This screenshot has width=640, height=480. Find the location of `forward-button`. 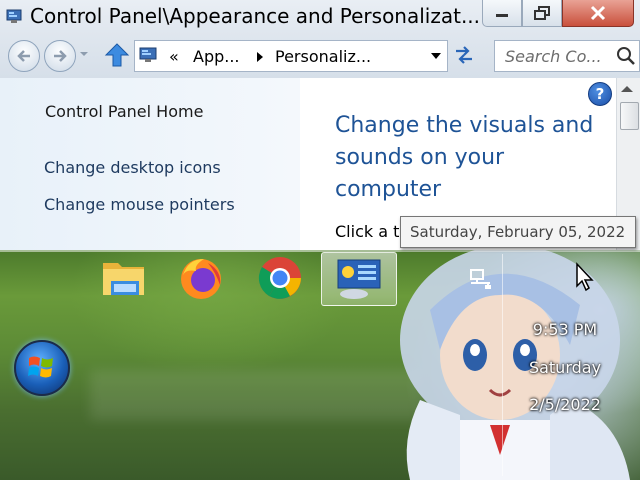

forward-button is located at coordinates (60, 56).